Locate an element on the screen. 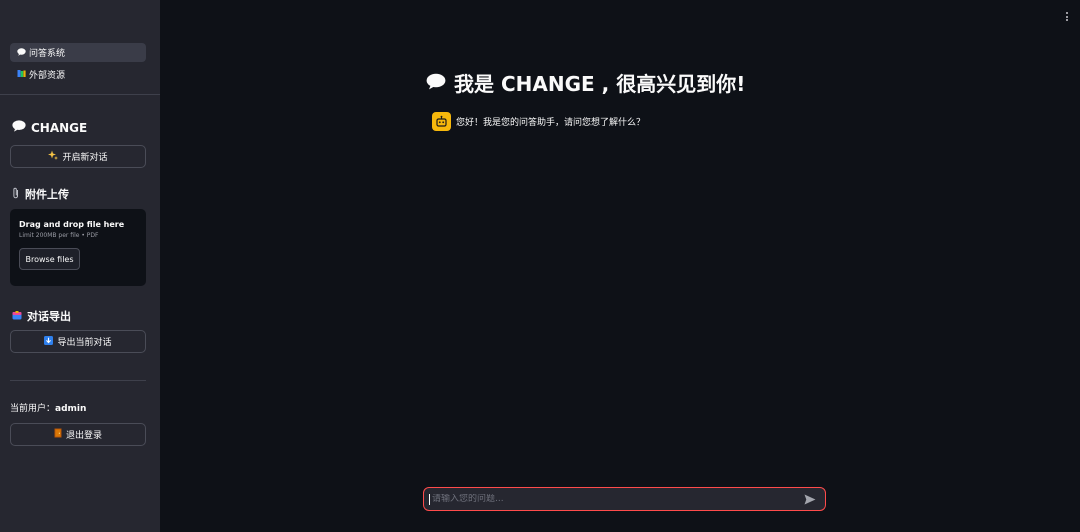 Image resolution: width=1080 pixels, height=532 pixels. chat-message-assistant: 您好！我是您的问答助手，请问您想了解什么？ is located at coordinates (538, 121).